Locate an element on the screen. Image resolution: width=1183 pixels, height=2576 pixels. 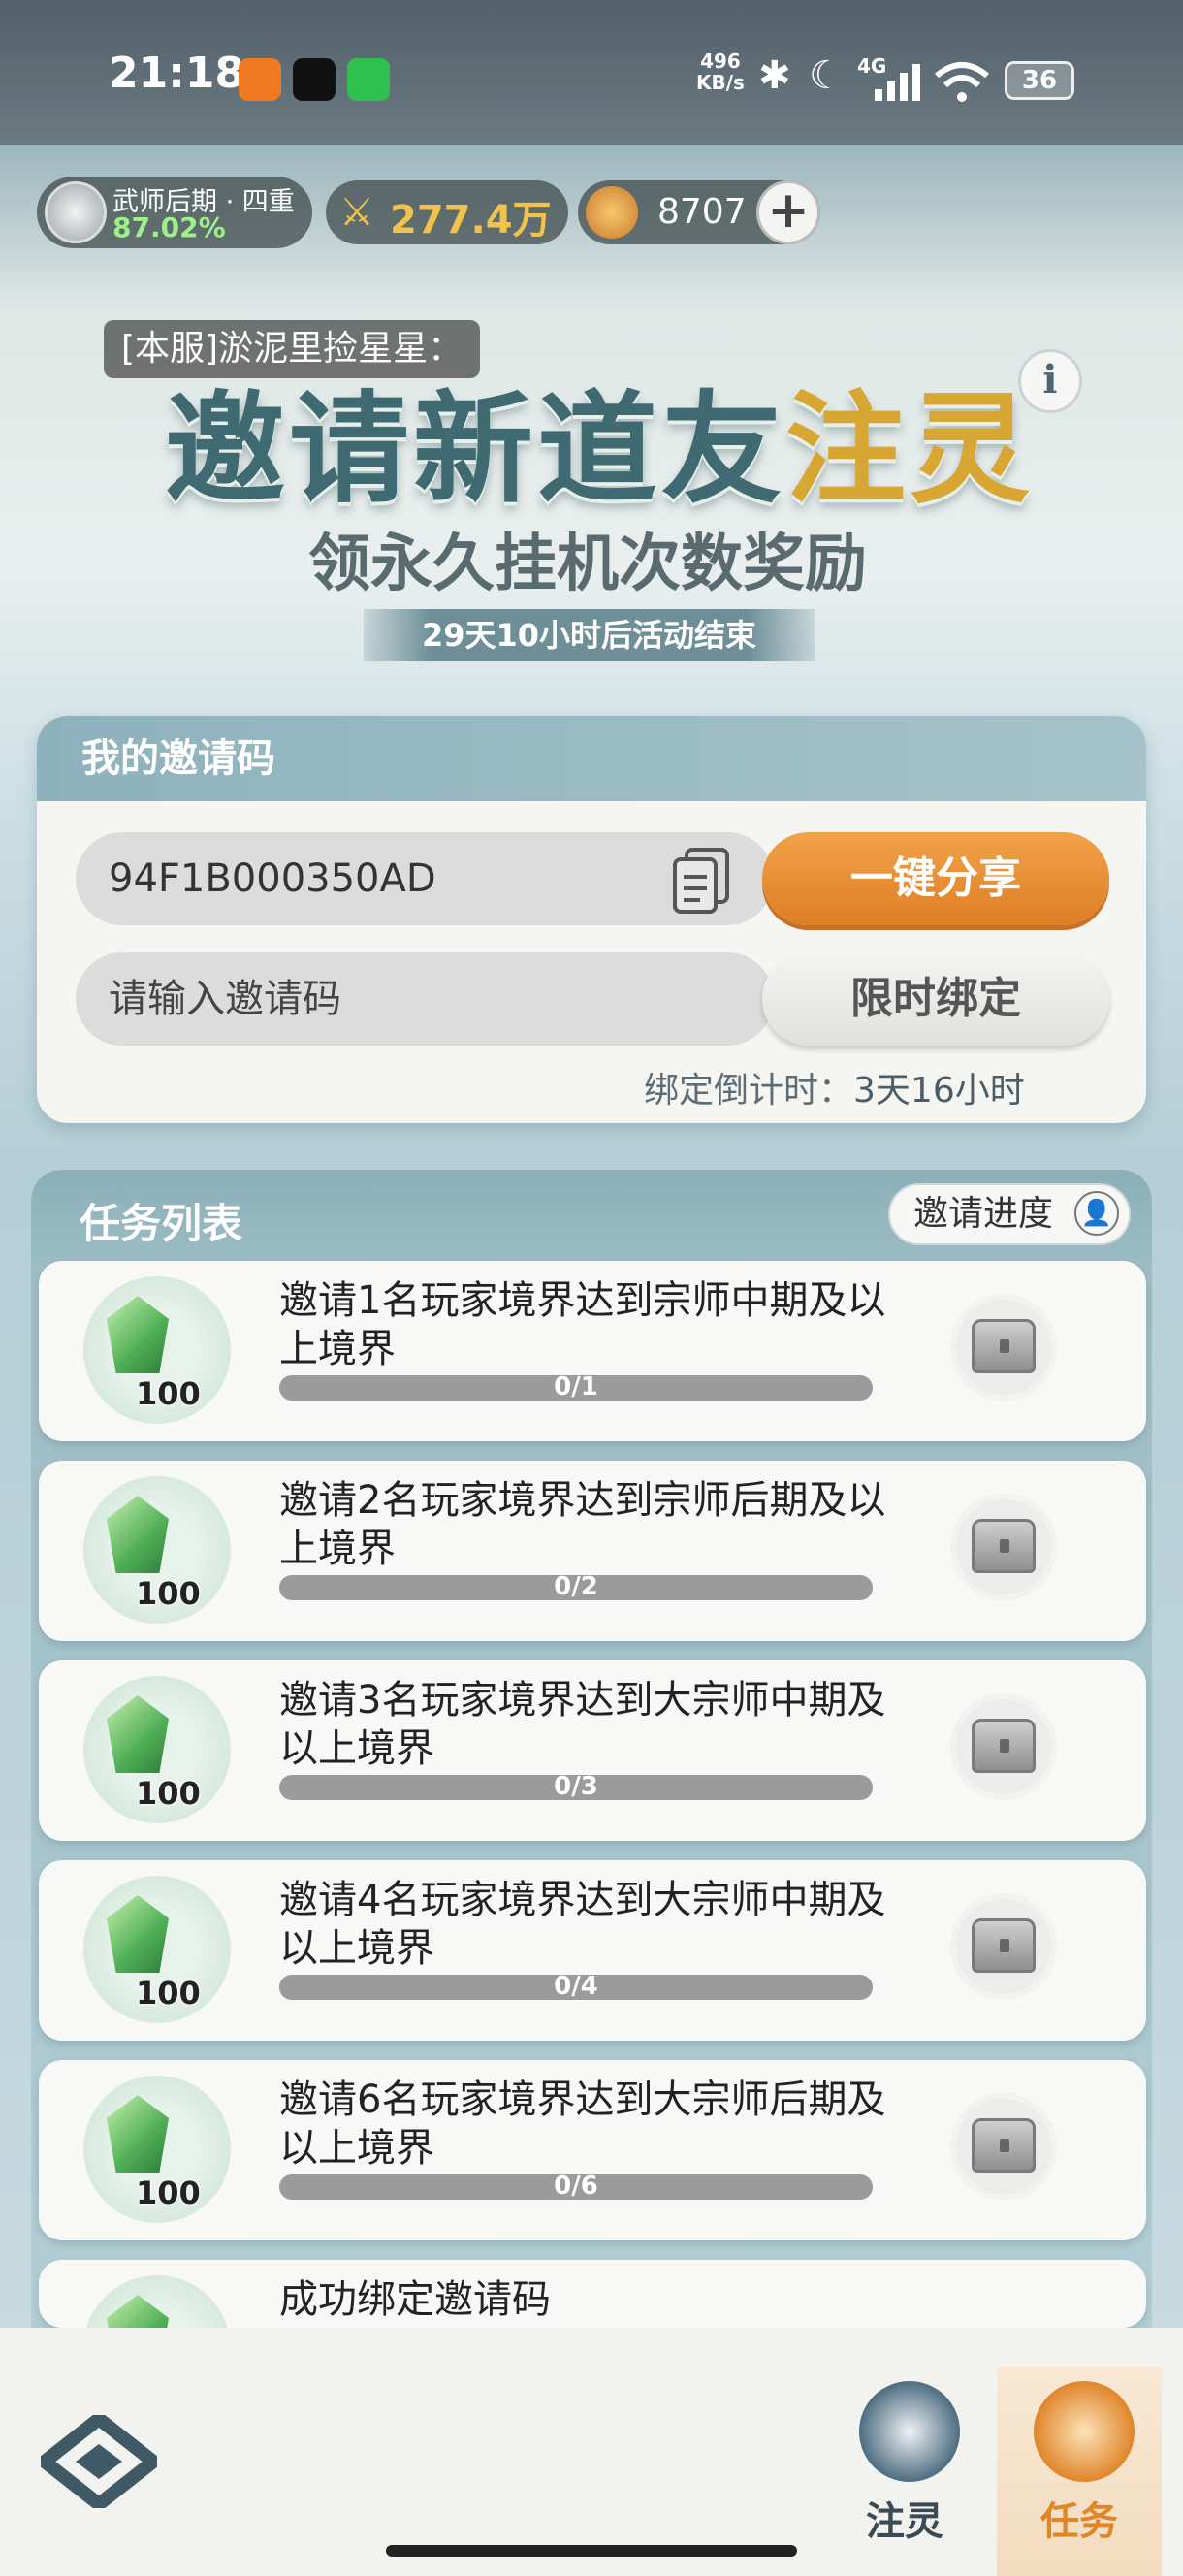
bind-countdown: 绑定倒计时：3天16小时 is located at coordinates (834, 1087).